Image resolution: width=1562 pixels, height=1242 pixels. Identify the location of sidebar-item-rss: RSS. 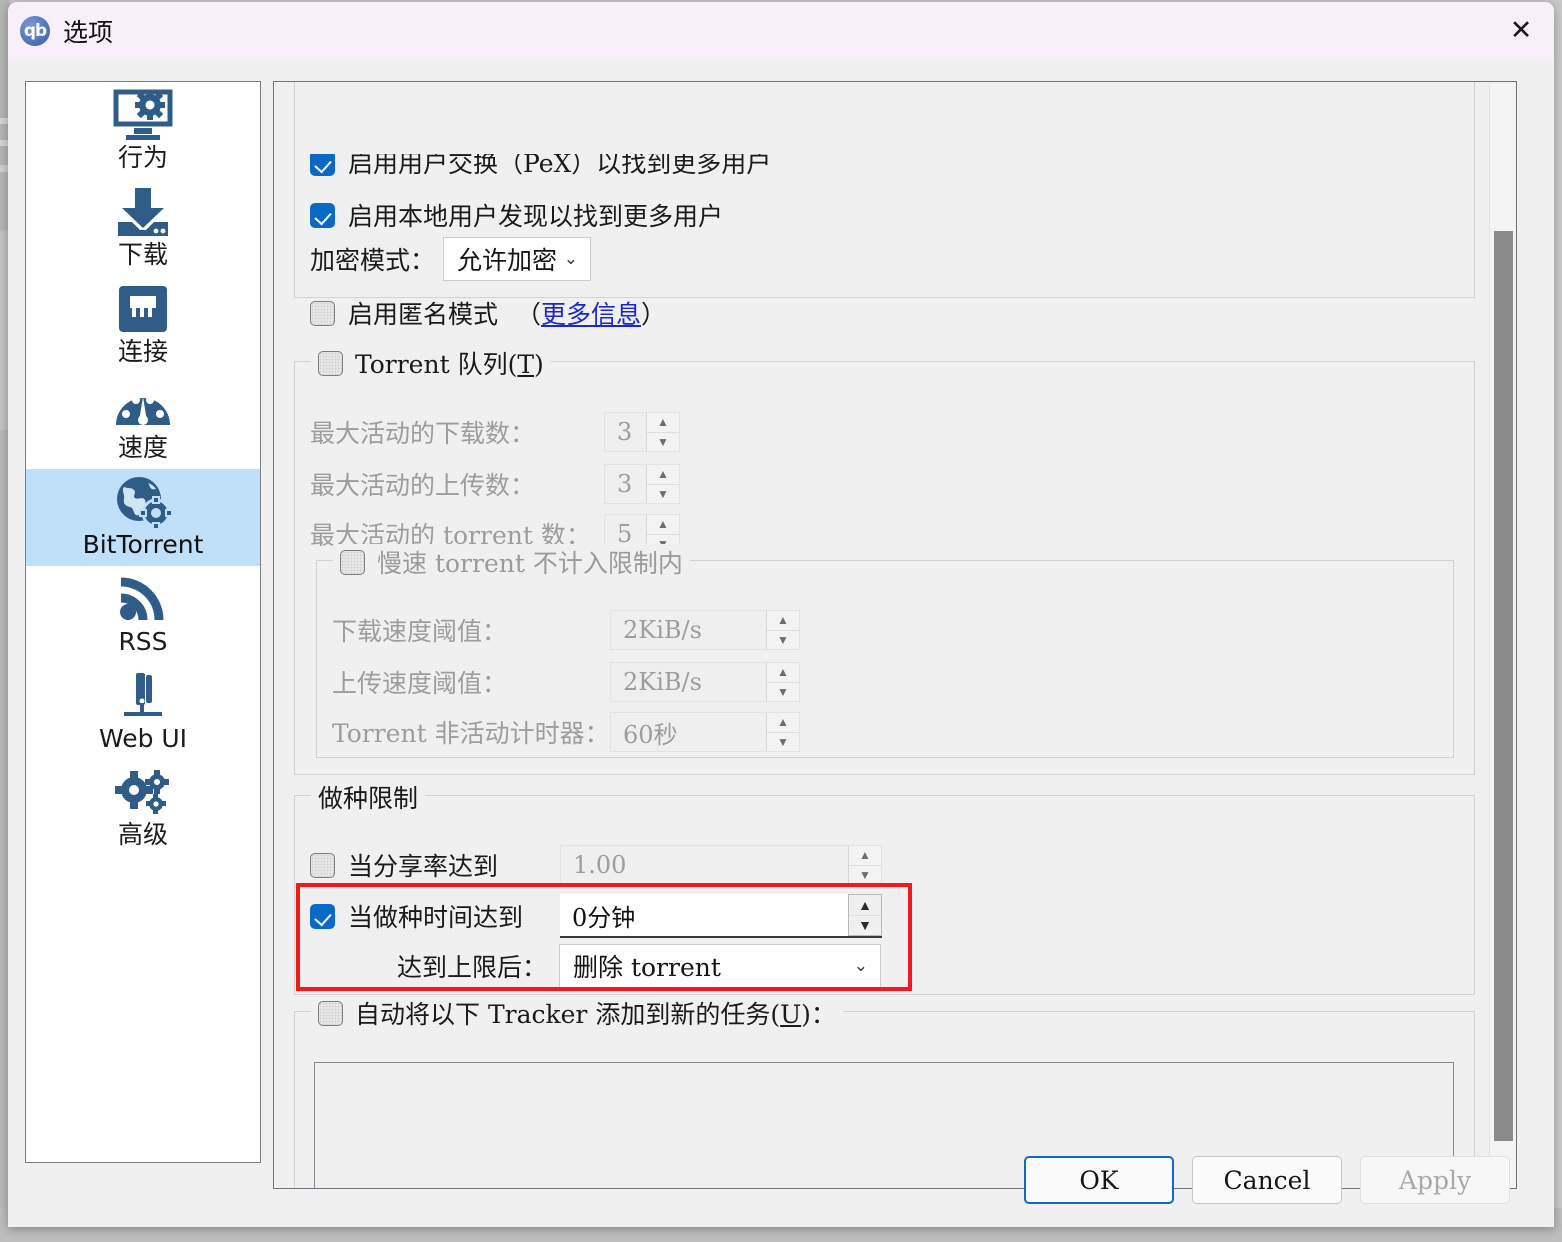
(143, 614).